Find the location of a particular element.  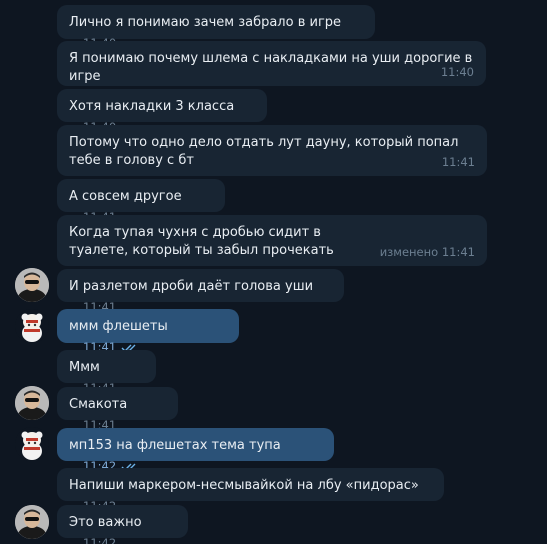

message-bubble: И разлетом дроби даёт голова уши 11:41 is located at coordinates (200, 291).